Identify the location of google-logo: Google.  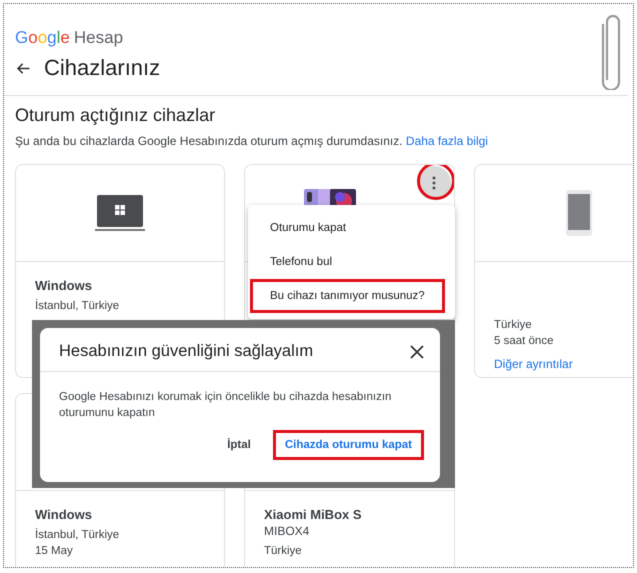
(42, 38).